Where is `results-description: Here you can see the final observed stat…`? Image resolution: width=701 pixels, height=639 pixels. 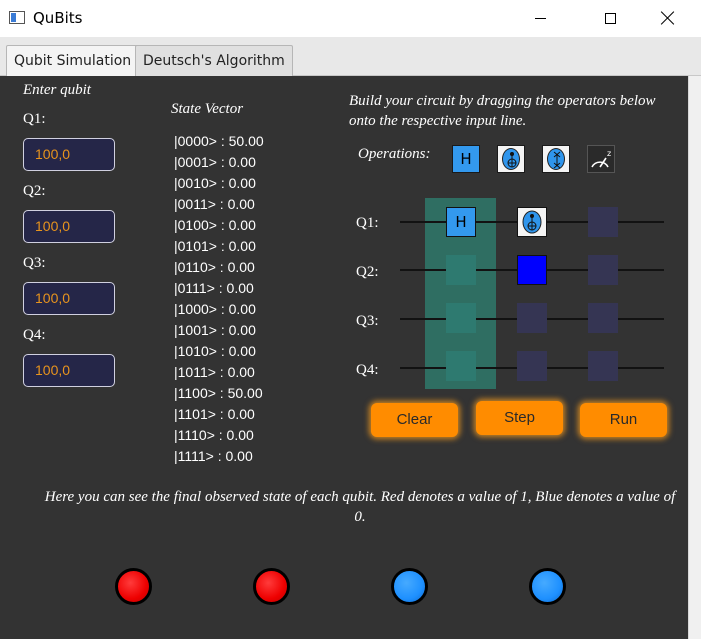
results-description: Here you can see the final observed stat… is located at coordinates (360, 507).